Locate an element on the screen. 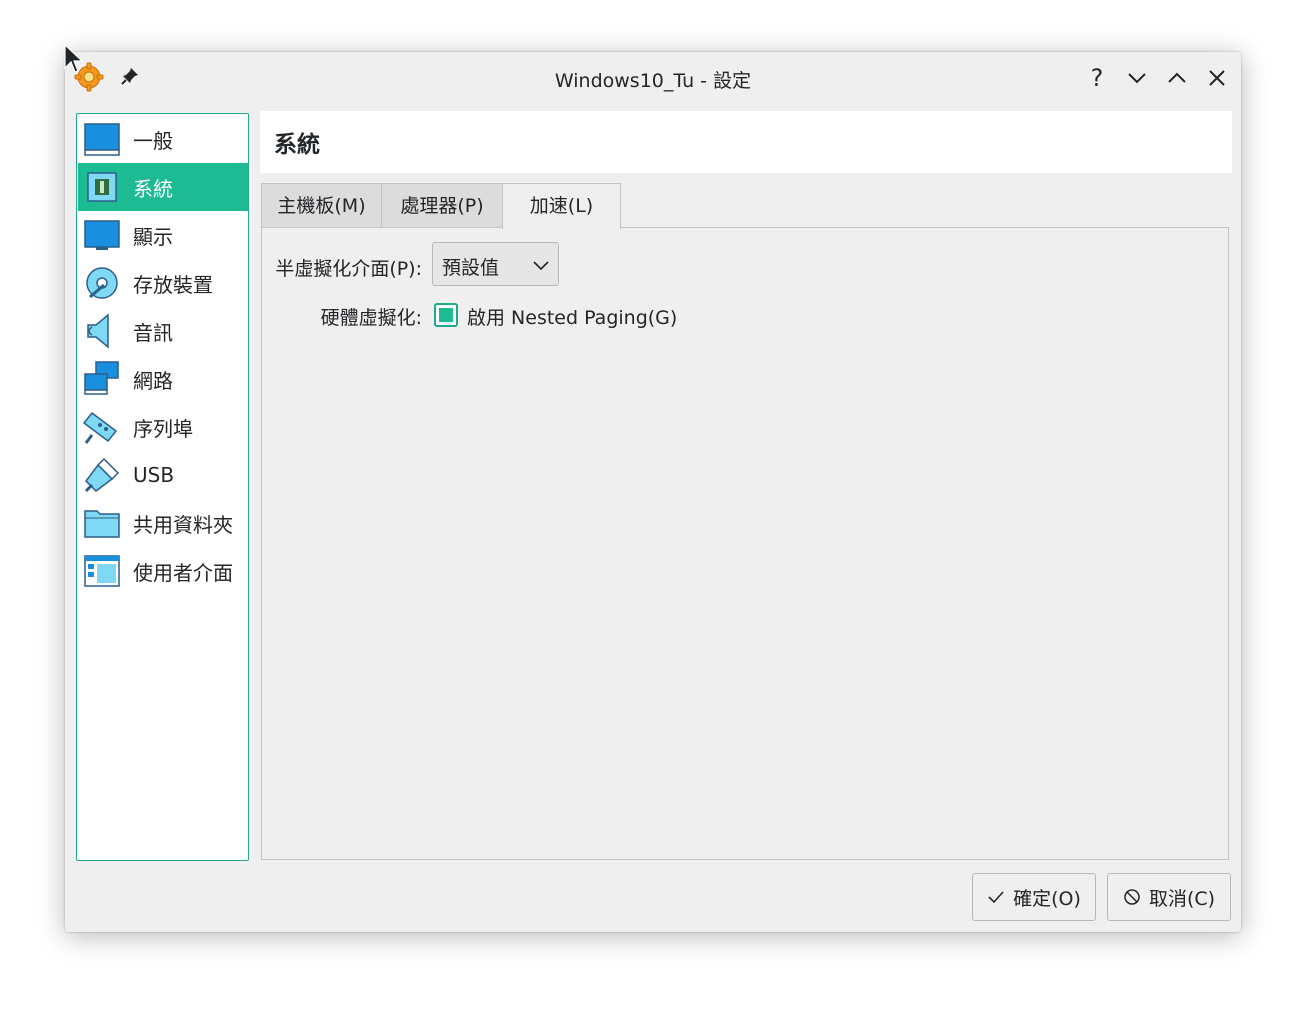  help-icon: ? is located at coordinates (1097, 78).